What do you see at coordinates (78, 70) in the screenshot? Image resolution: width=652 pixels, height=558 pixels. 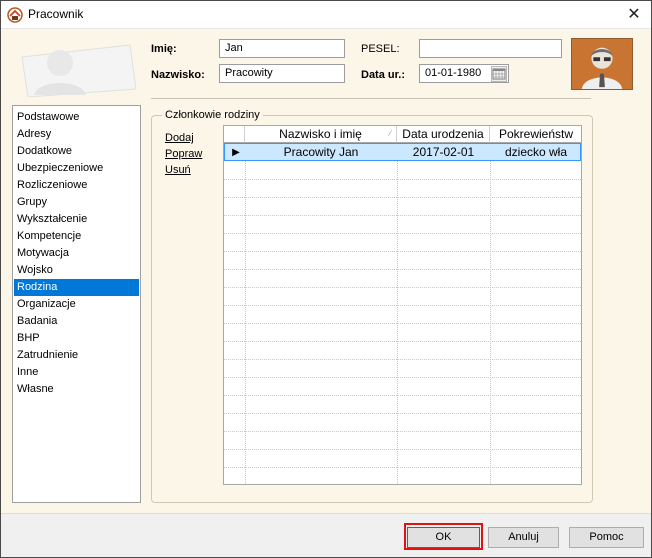 I see `employee-silhouette-image` at bounding box center [78, 70].